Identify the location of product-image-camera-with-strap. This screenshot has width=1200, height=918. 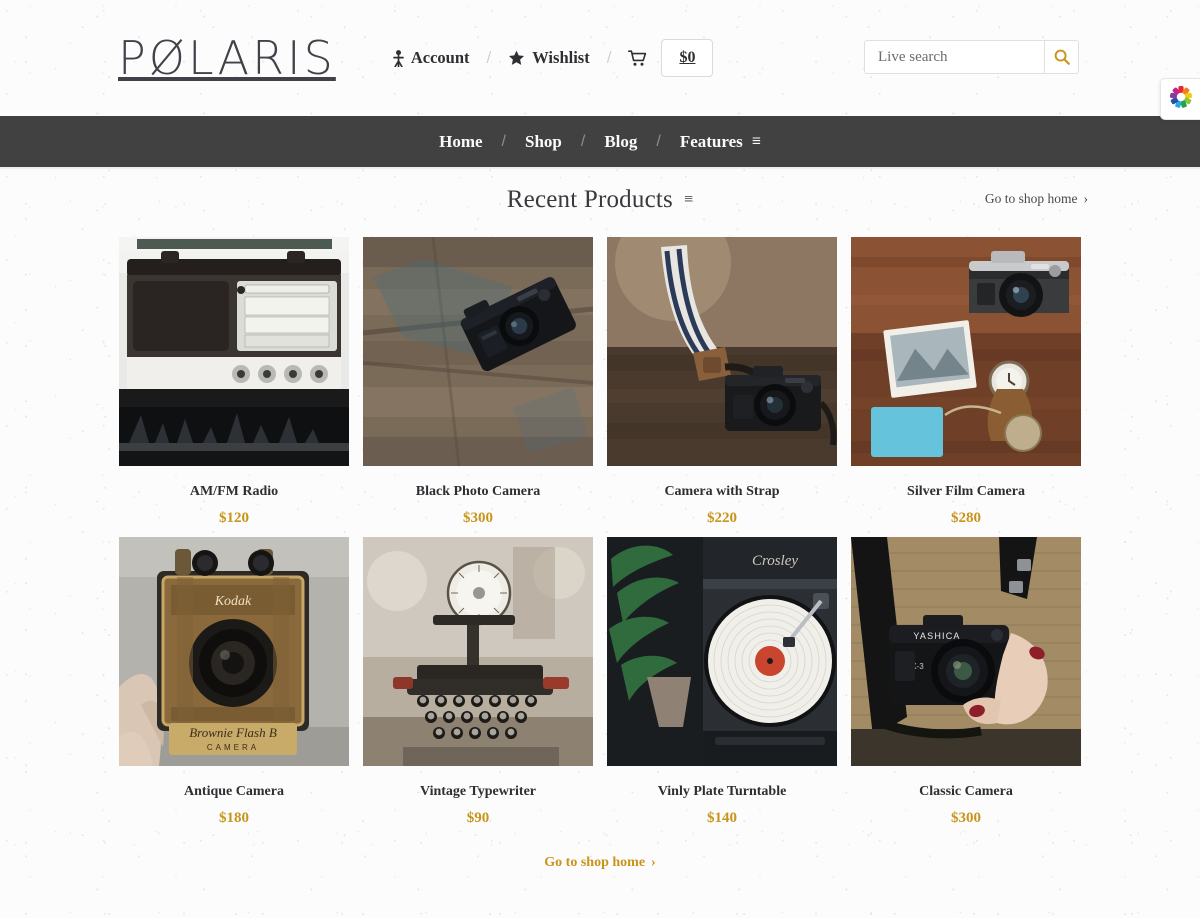
(722, 351).